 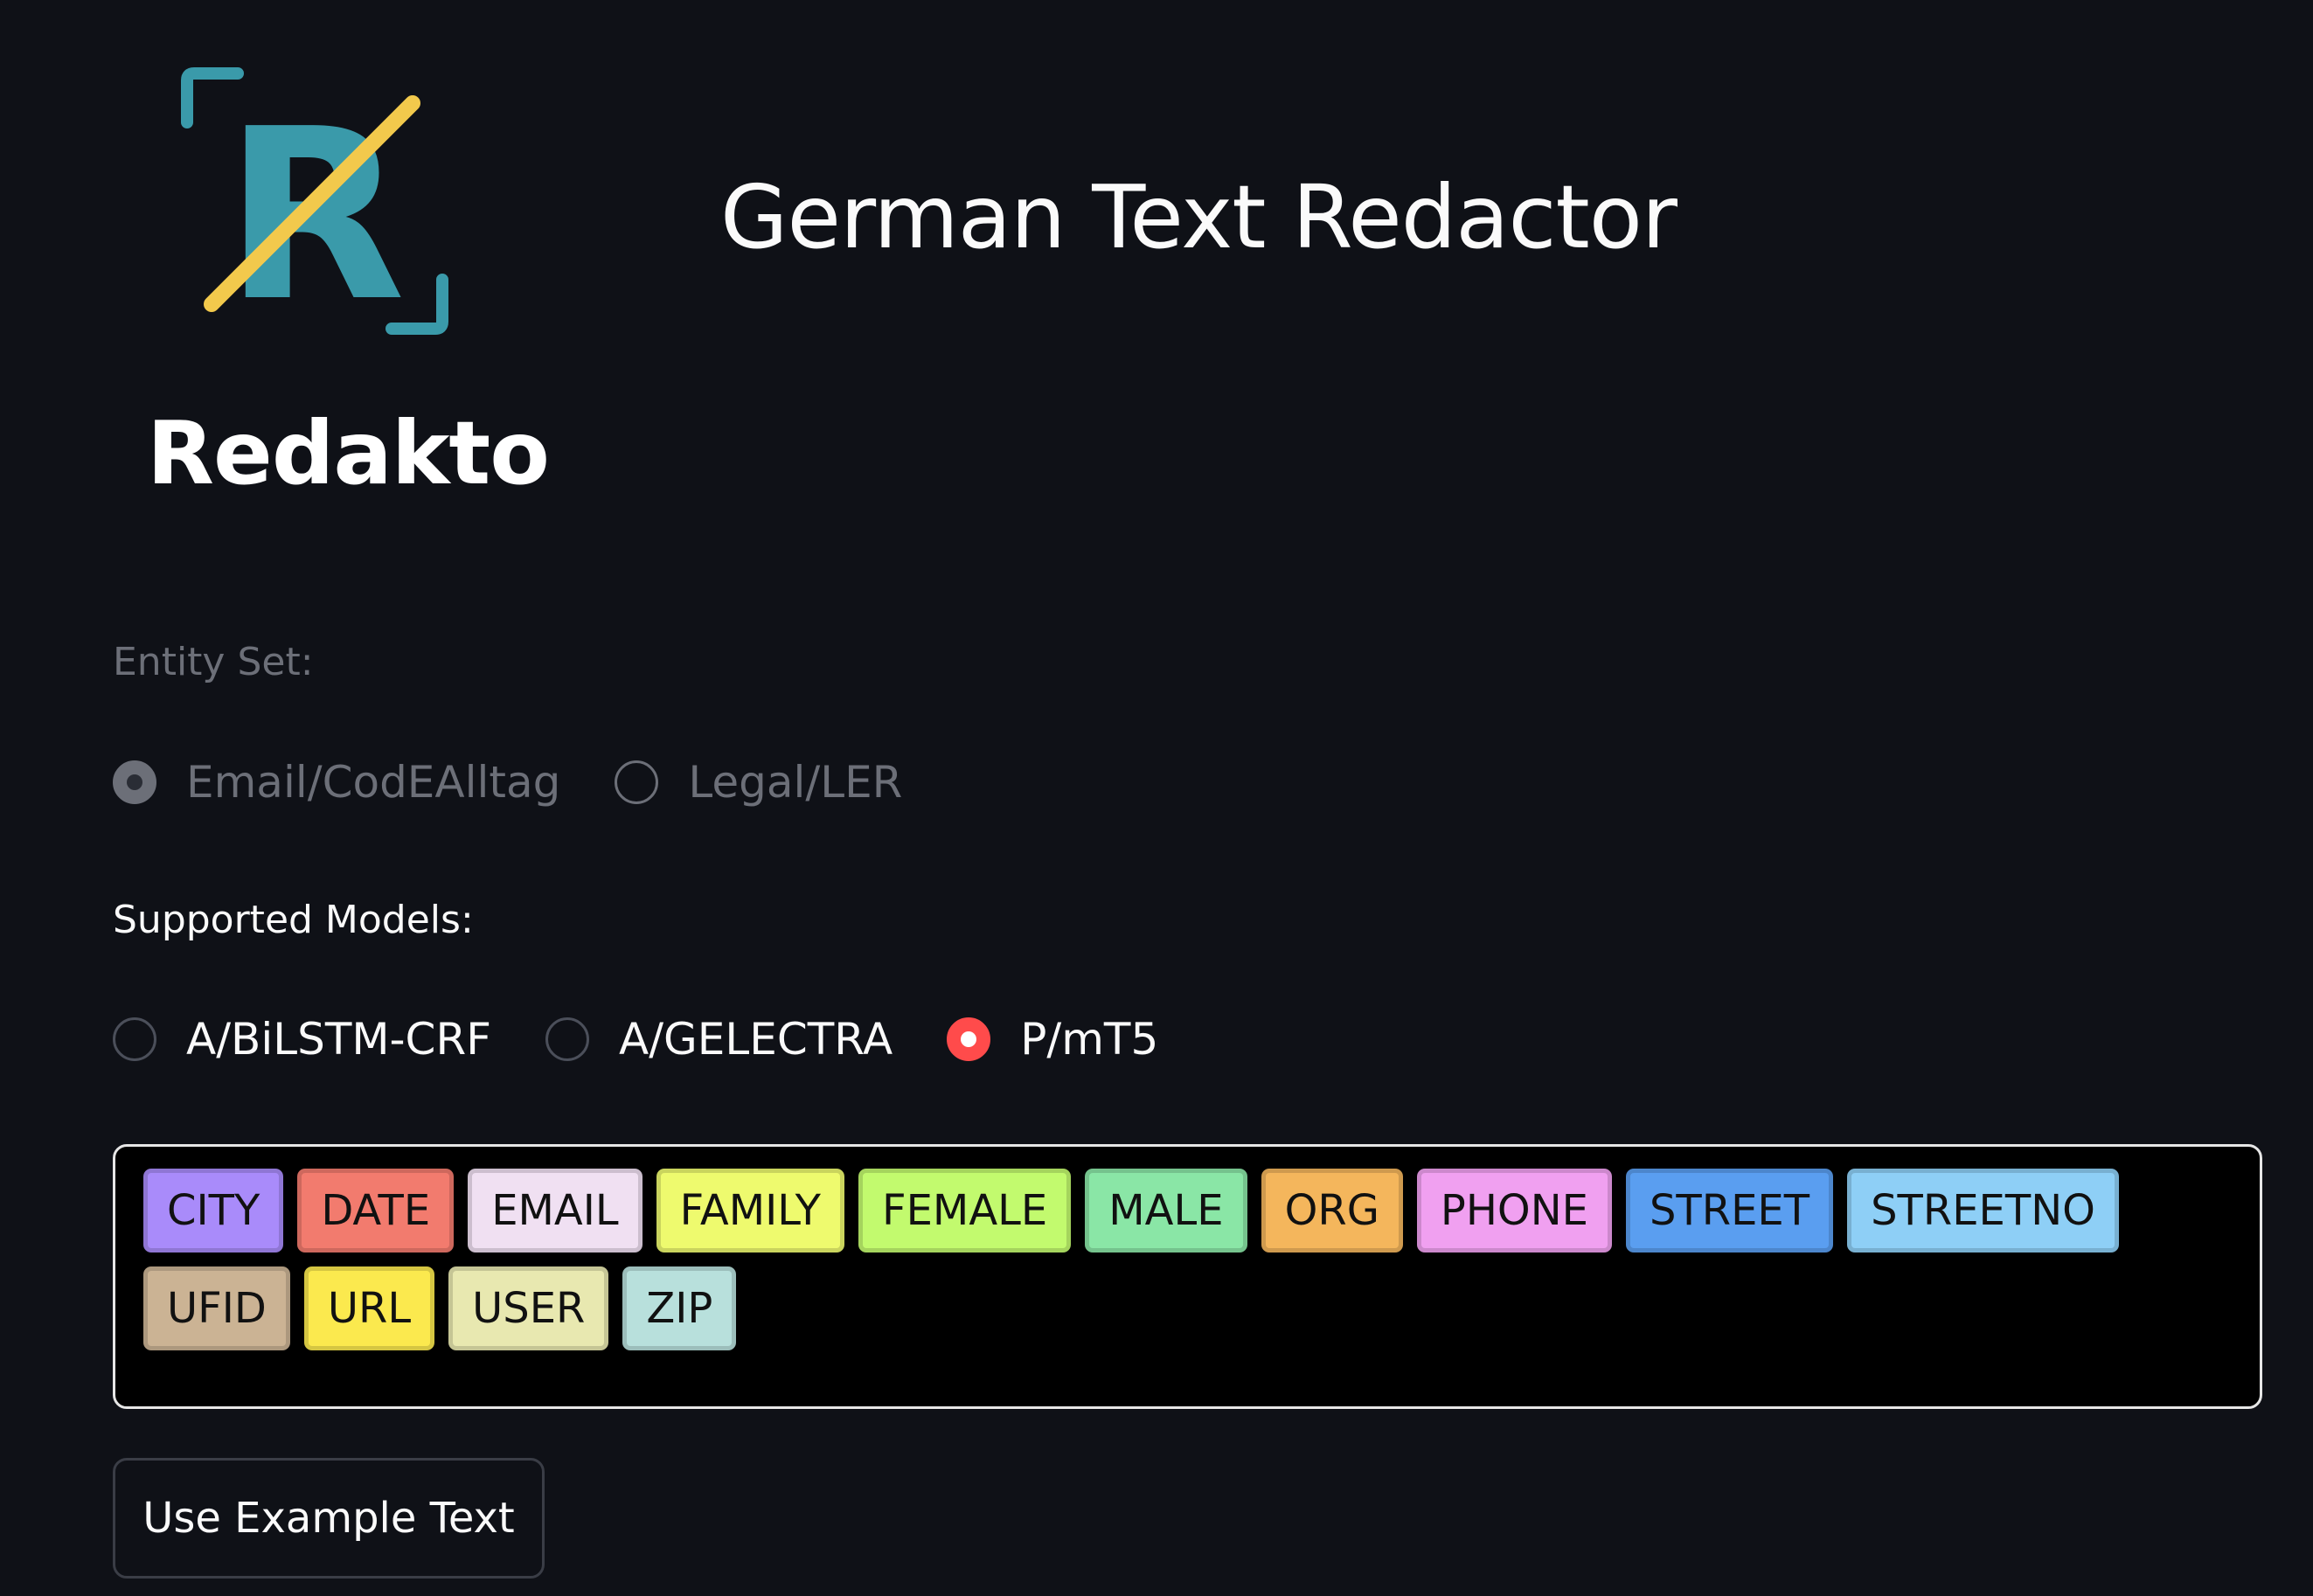 What do you see at coordinates (1089, 1039) in the screenshot?
I see `radio-label: P/mT5` at bounding box center [1089, 1039].